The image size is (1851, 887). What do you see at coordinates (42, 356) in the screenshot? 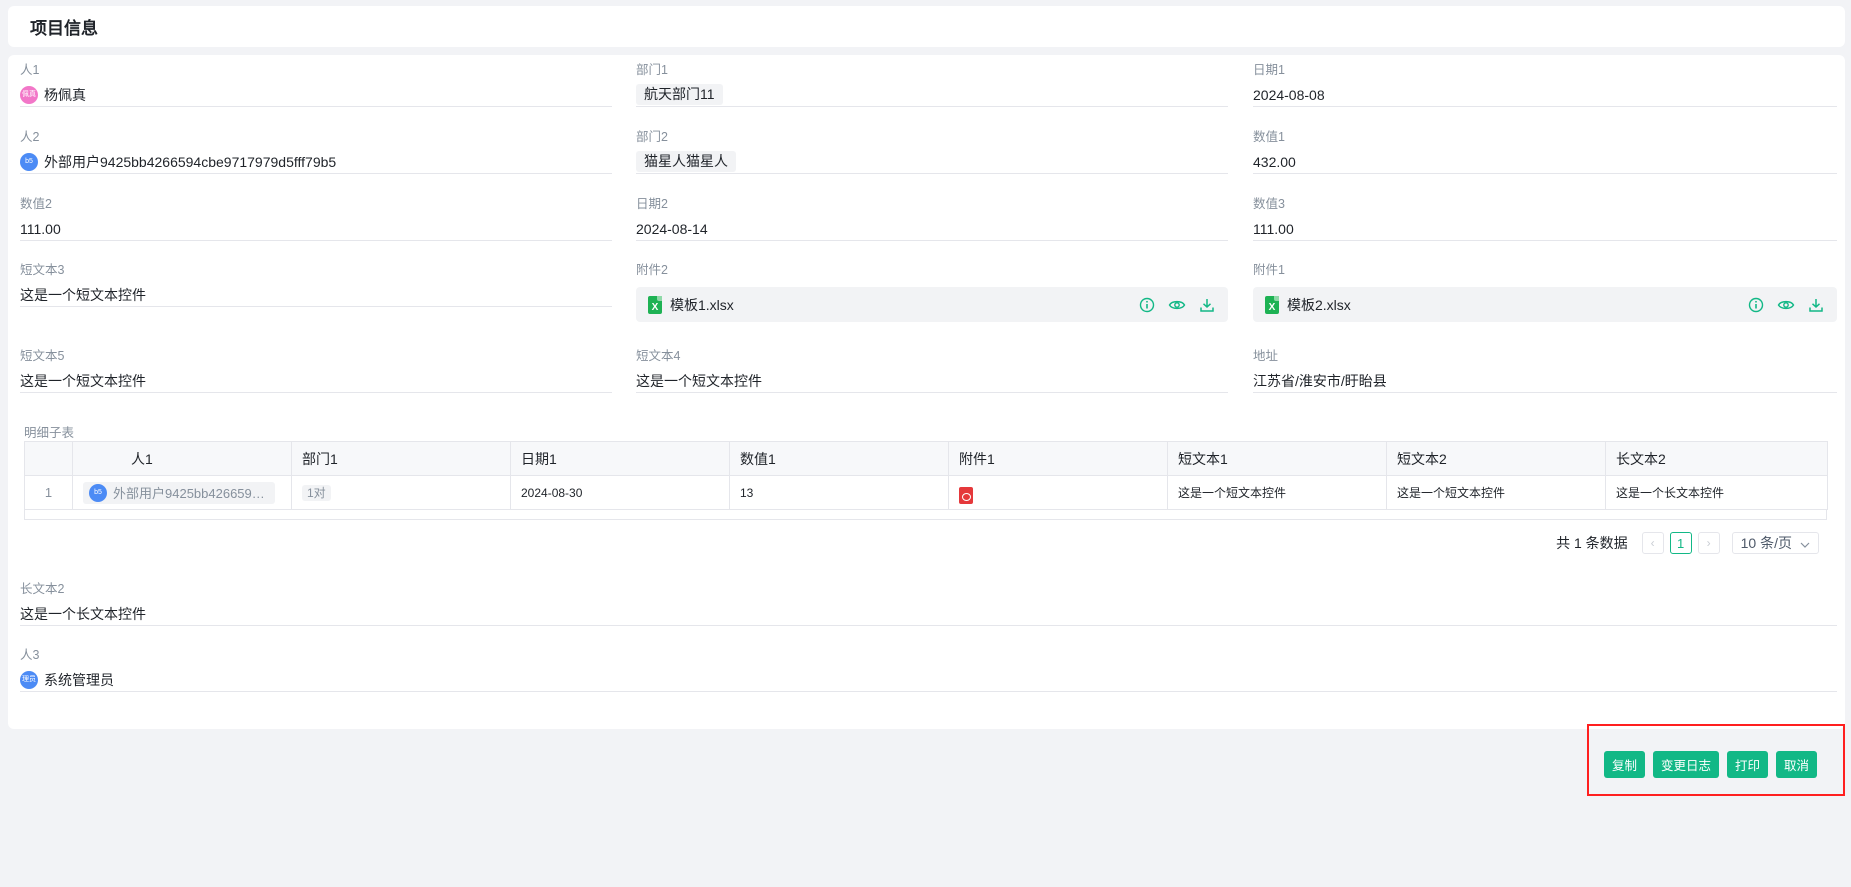
I see `field-label: 短文本5` at bounding box center [42, 356].